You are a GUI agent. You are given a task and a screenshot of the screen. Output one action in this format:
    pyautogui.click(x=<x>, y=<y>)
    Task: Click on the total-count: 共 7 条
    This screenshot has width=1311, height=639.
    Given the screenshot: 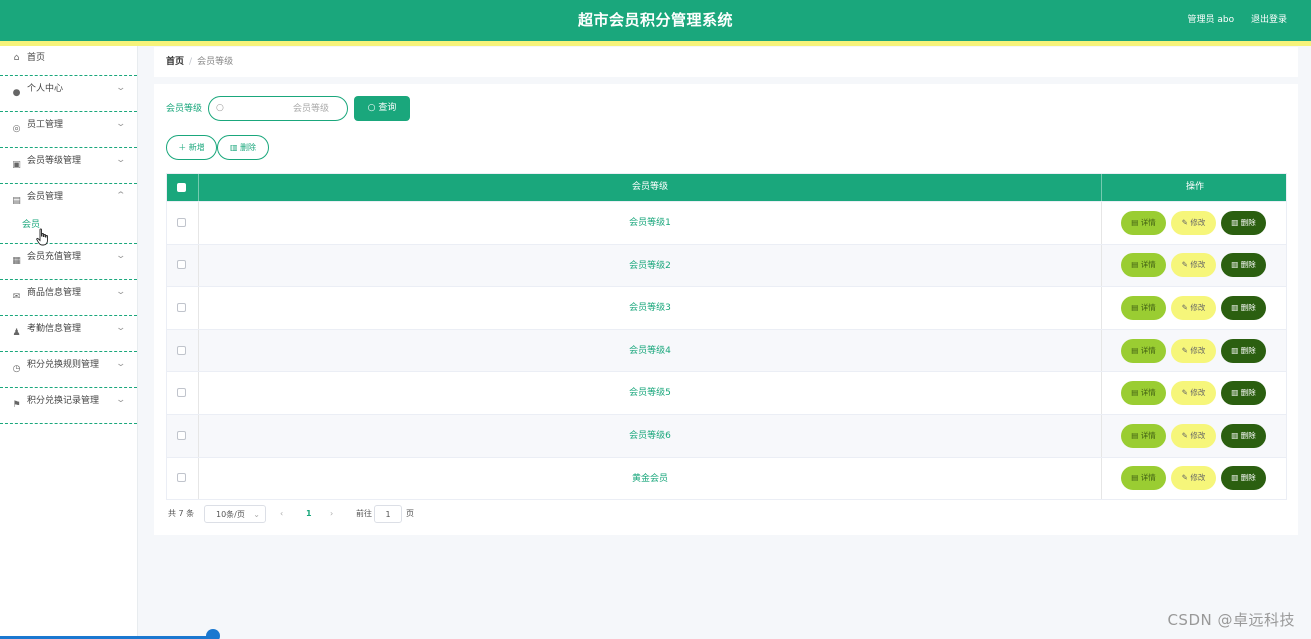 What is the action you would take?
    pyautogui.click(x=181, y=513)
    